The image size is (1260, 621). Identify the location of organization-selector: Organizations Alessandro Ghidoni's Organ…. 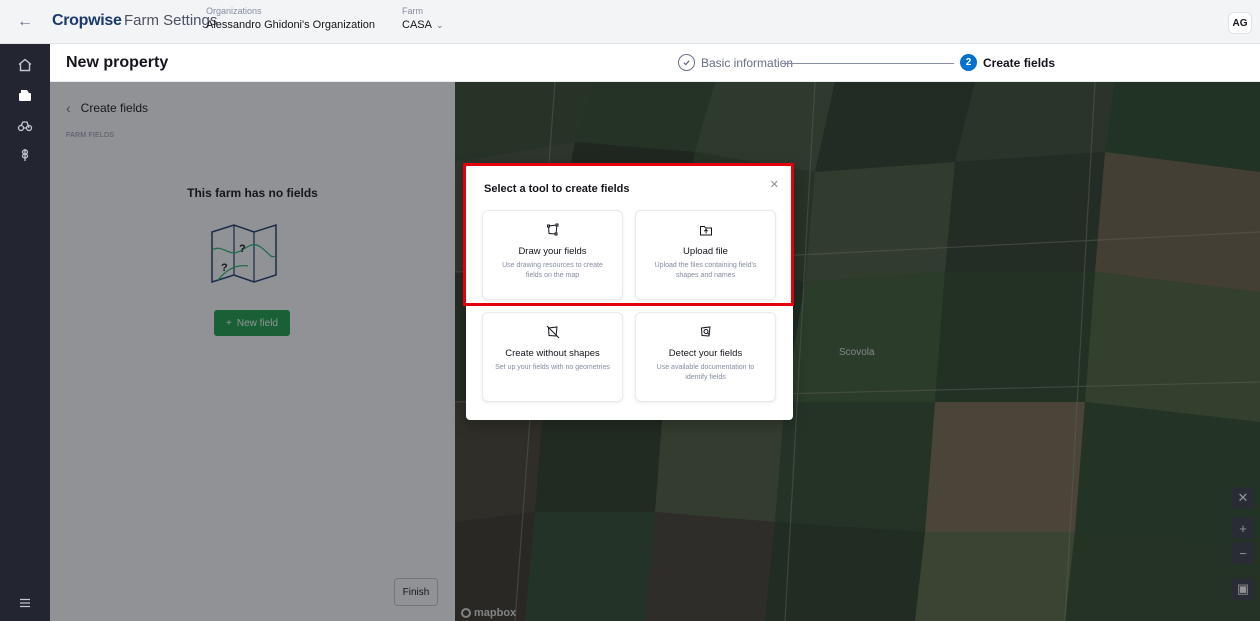
(290, 19).